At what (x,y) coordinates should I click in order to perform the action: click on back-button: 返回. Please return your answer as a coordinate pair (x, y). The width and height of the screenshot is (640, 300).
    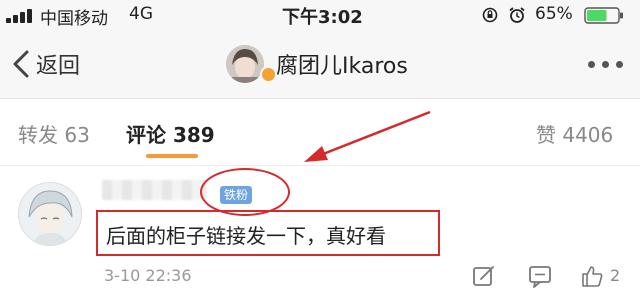
    Looking at the image, I should click on (45, 64).